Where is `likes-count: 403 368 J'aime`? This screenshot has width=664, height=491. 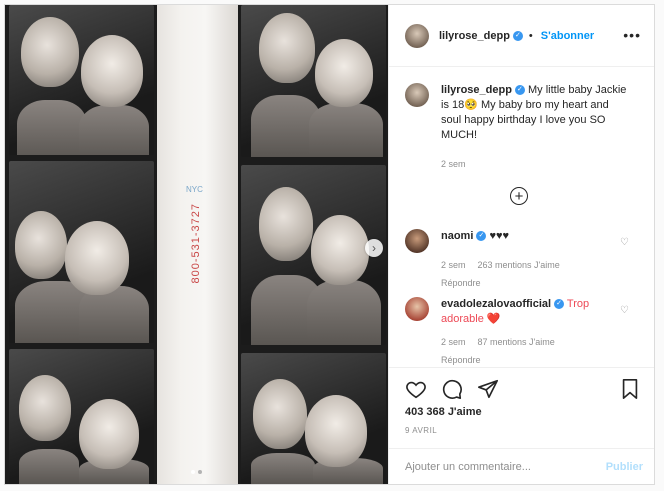 likes-count: 403 368 J'aime is located at coordinates (443, 412).